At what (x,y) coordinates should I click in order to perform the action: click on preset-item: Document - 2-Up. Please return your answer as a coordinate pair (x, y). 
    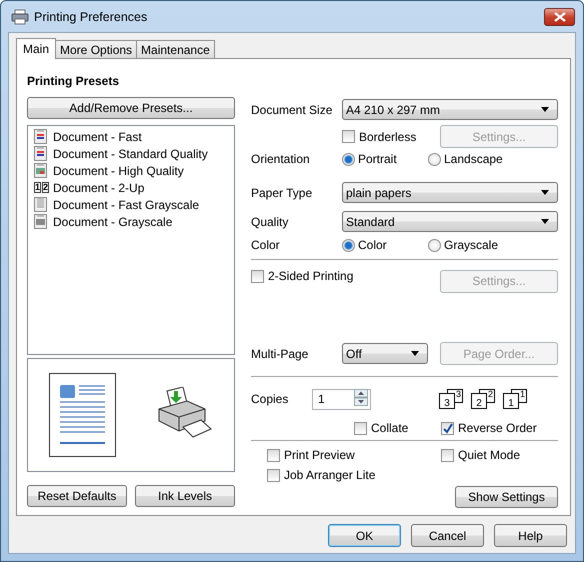
    Looking at the image, I should click on (98, 187).